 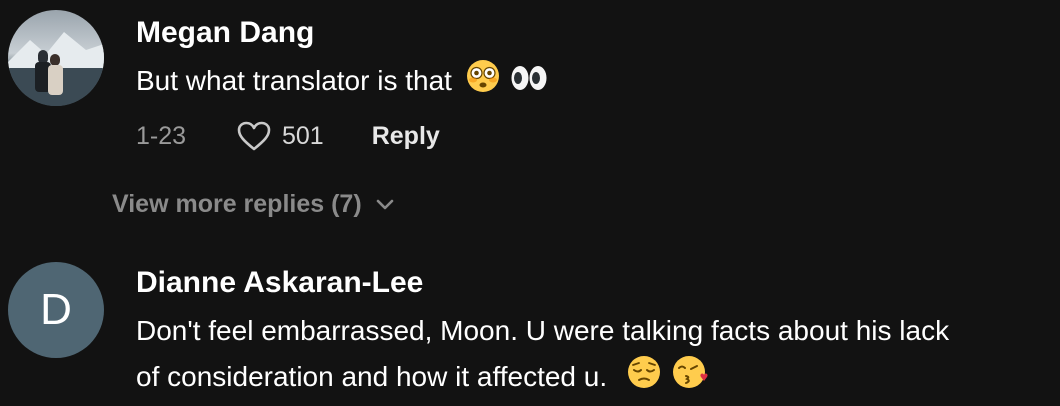 I want to click on avatar, so click(x=56, y=58).